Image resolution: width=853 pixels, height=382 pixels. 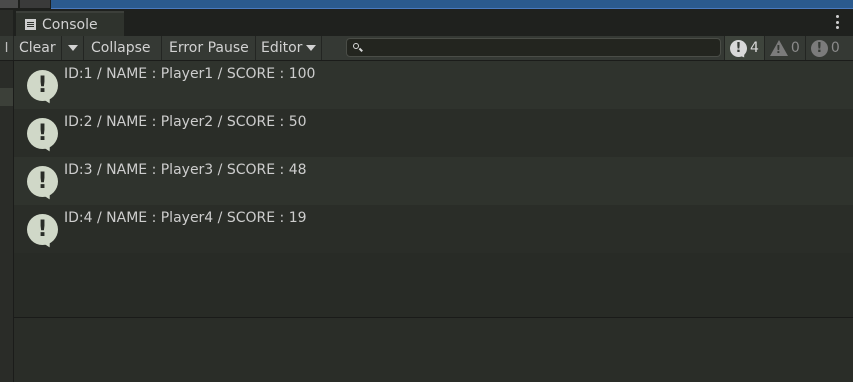 I want to click on collapse-toggle: Collapse, so click(x=123, y=48).